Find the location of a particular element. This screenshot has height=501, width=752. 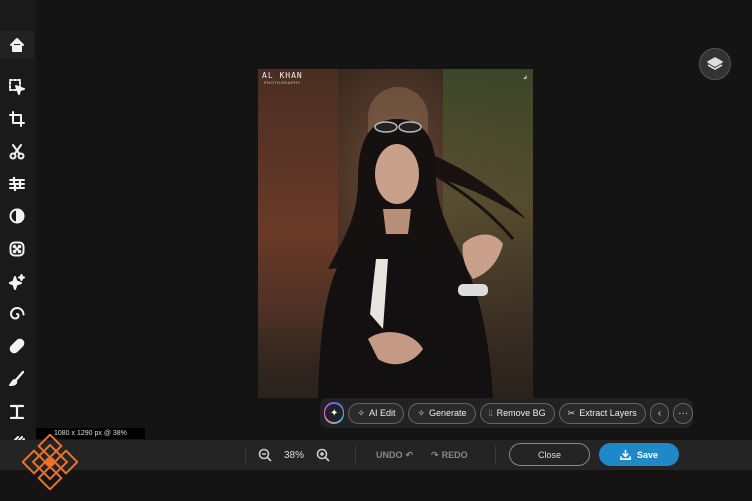

history-controls: UNDO ↶ ↷ REDO is located at coordinates (422, 455).